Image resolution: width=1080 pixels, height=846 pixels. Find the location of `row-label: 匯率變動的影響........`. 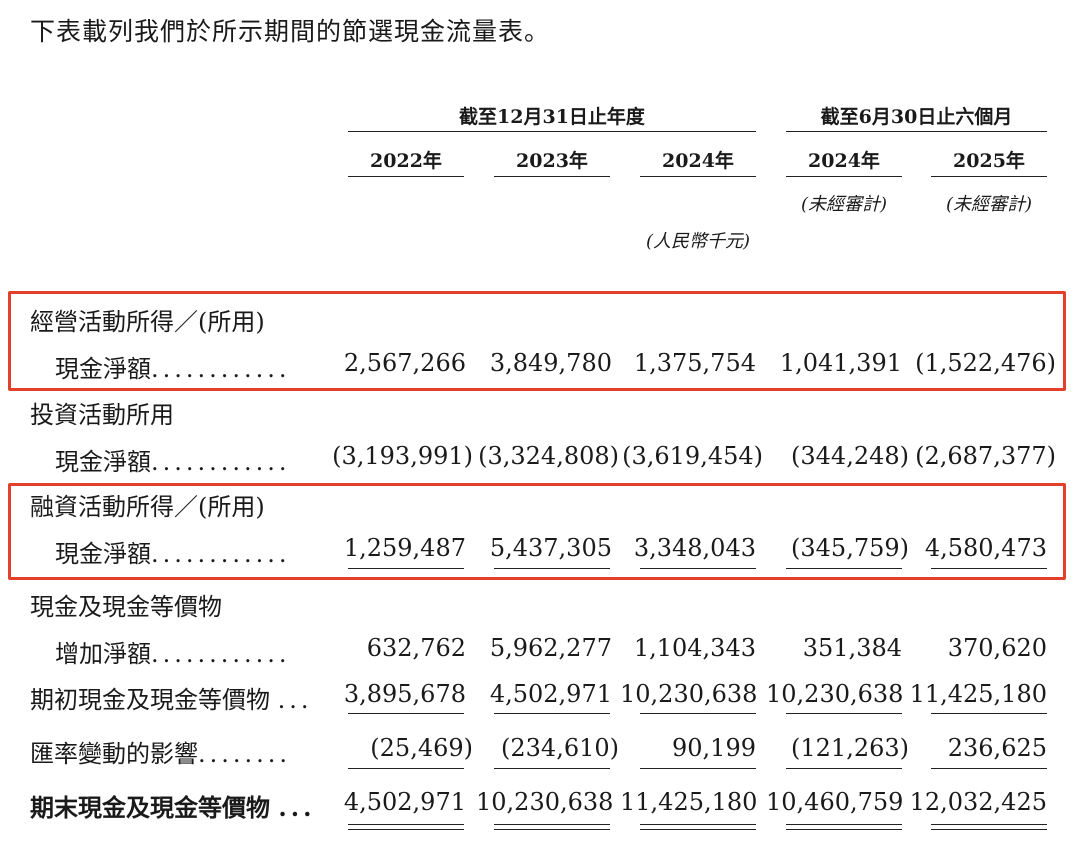

row-label: 匯率變動的影響........ is located at coordinates (160, 751).